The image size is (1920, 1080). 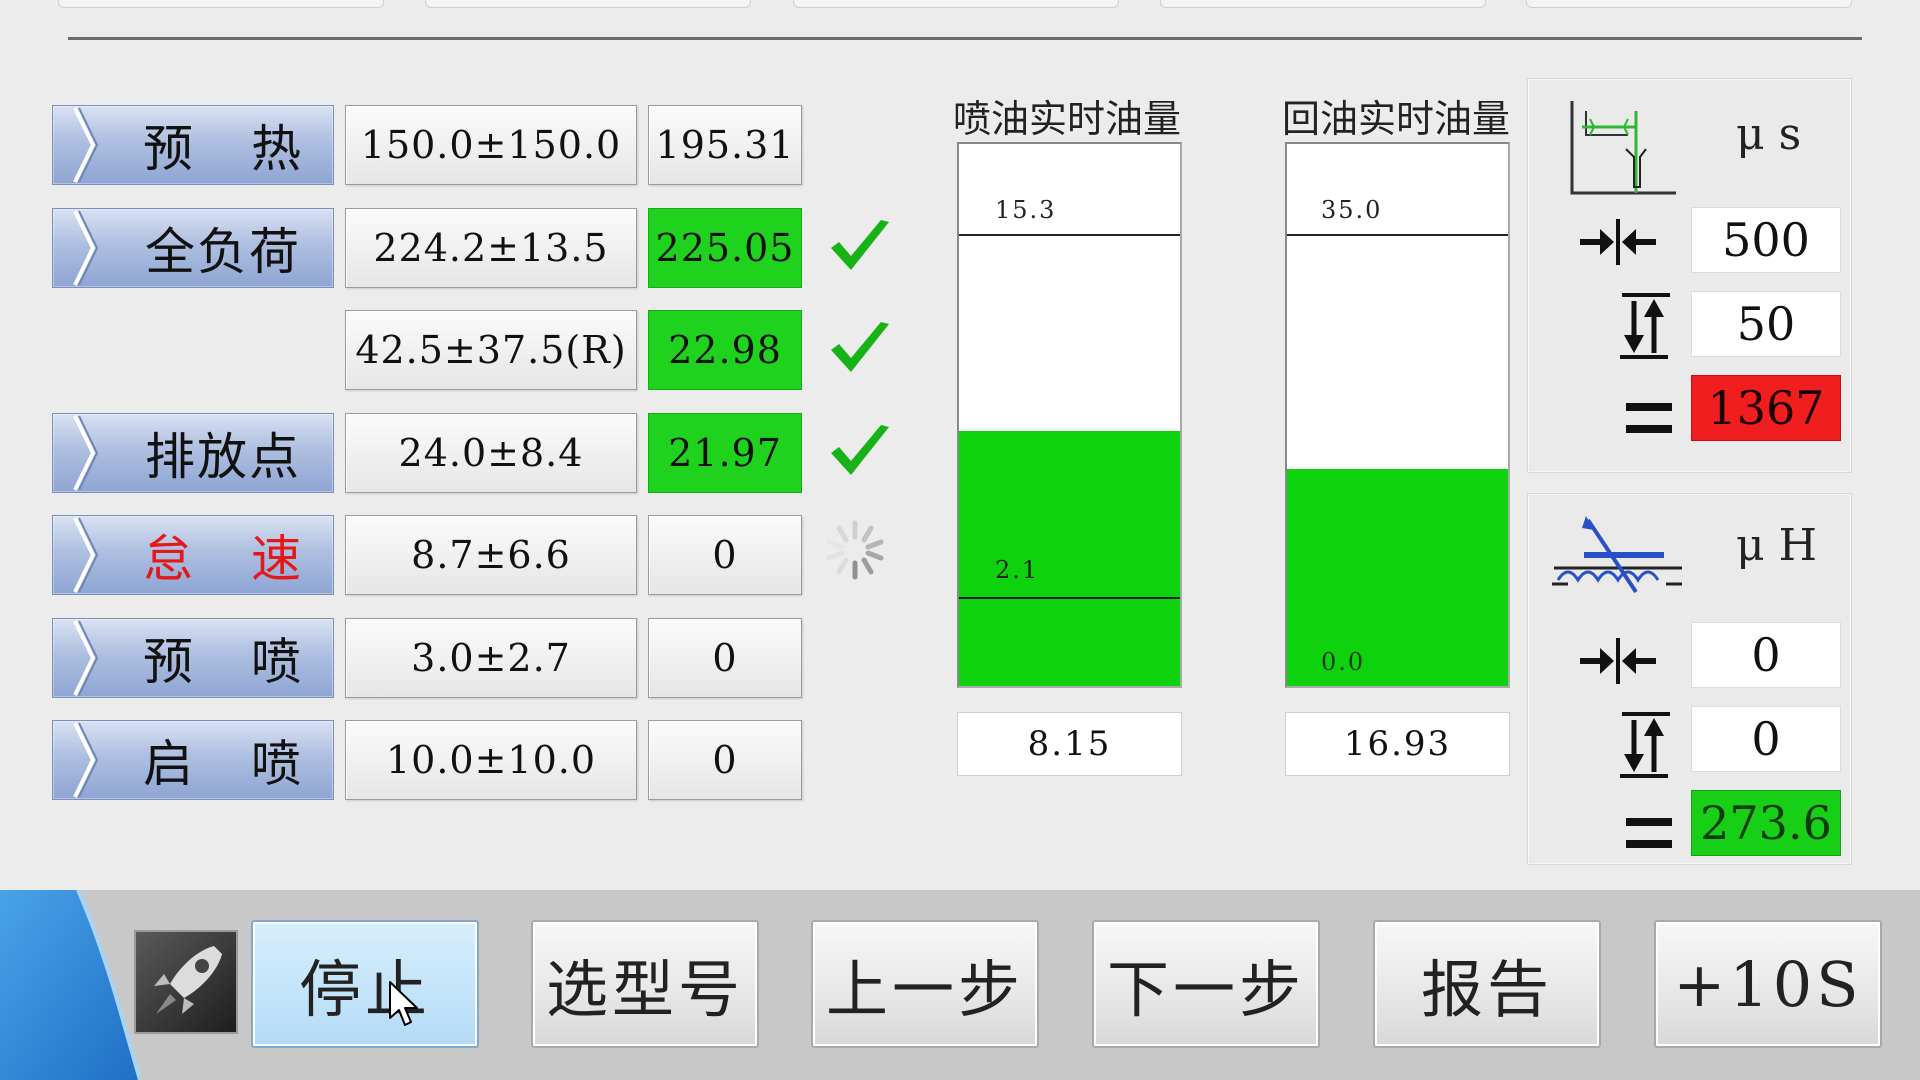 I want to click on select-model-button: 选型号, so click(x=645, y=984).